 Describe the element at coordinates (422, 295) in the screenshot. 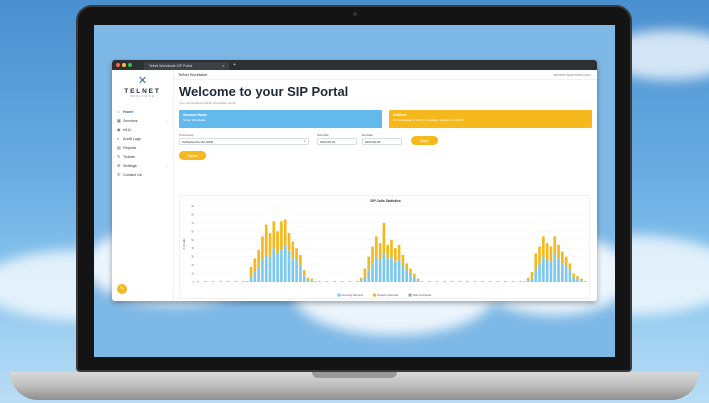

I see `legend-label: Total Completed` at that location.